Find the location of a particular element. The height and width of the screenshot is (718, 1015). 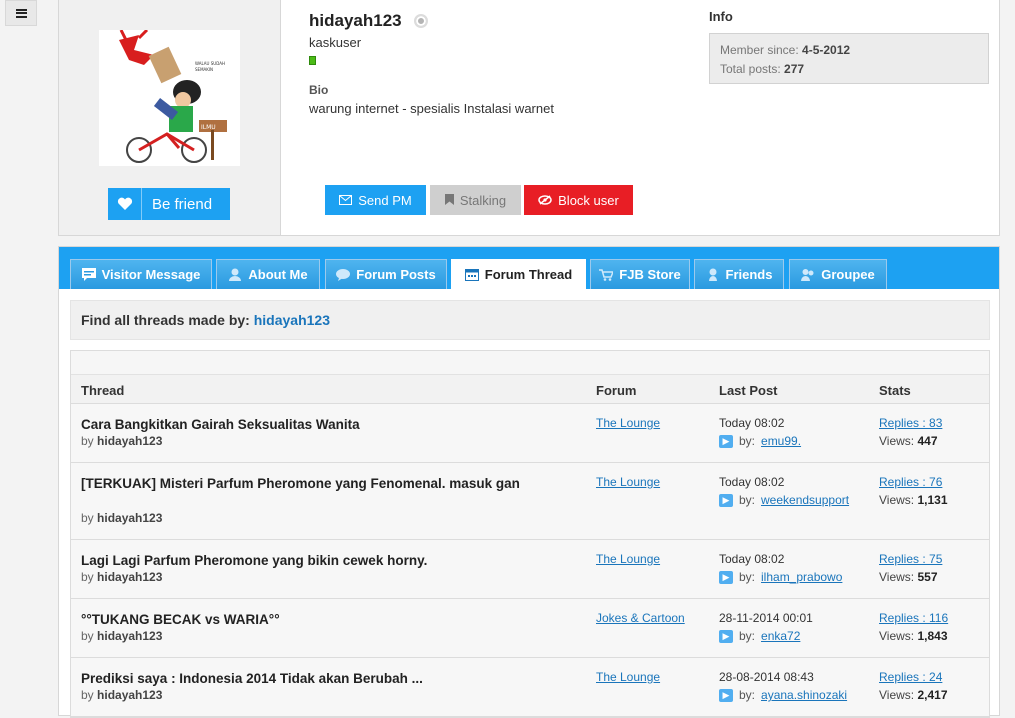

svg-text: SEMAKIN is located at coordinates (204, 69).